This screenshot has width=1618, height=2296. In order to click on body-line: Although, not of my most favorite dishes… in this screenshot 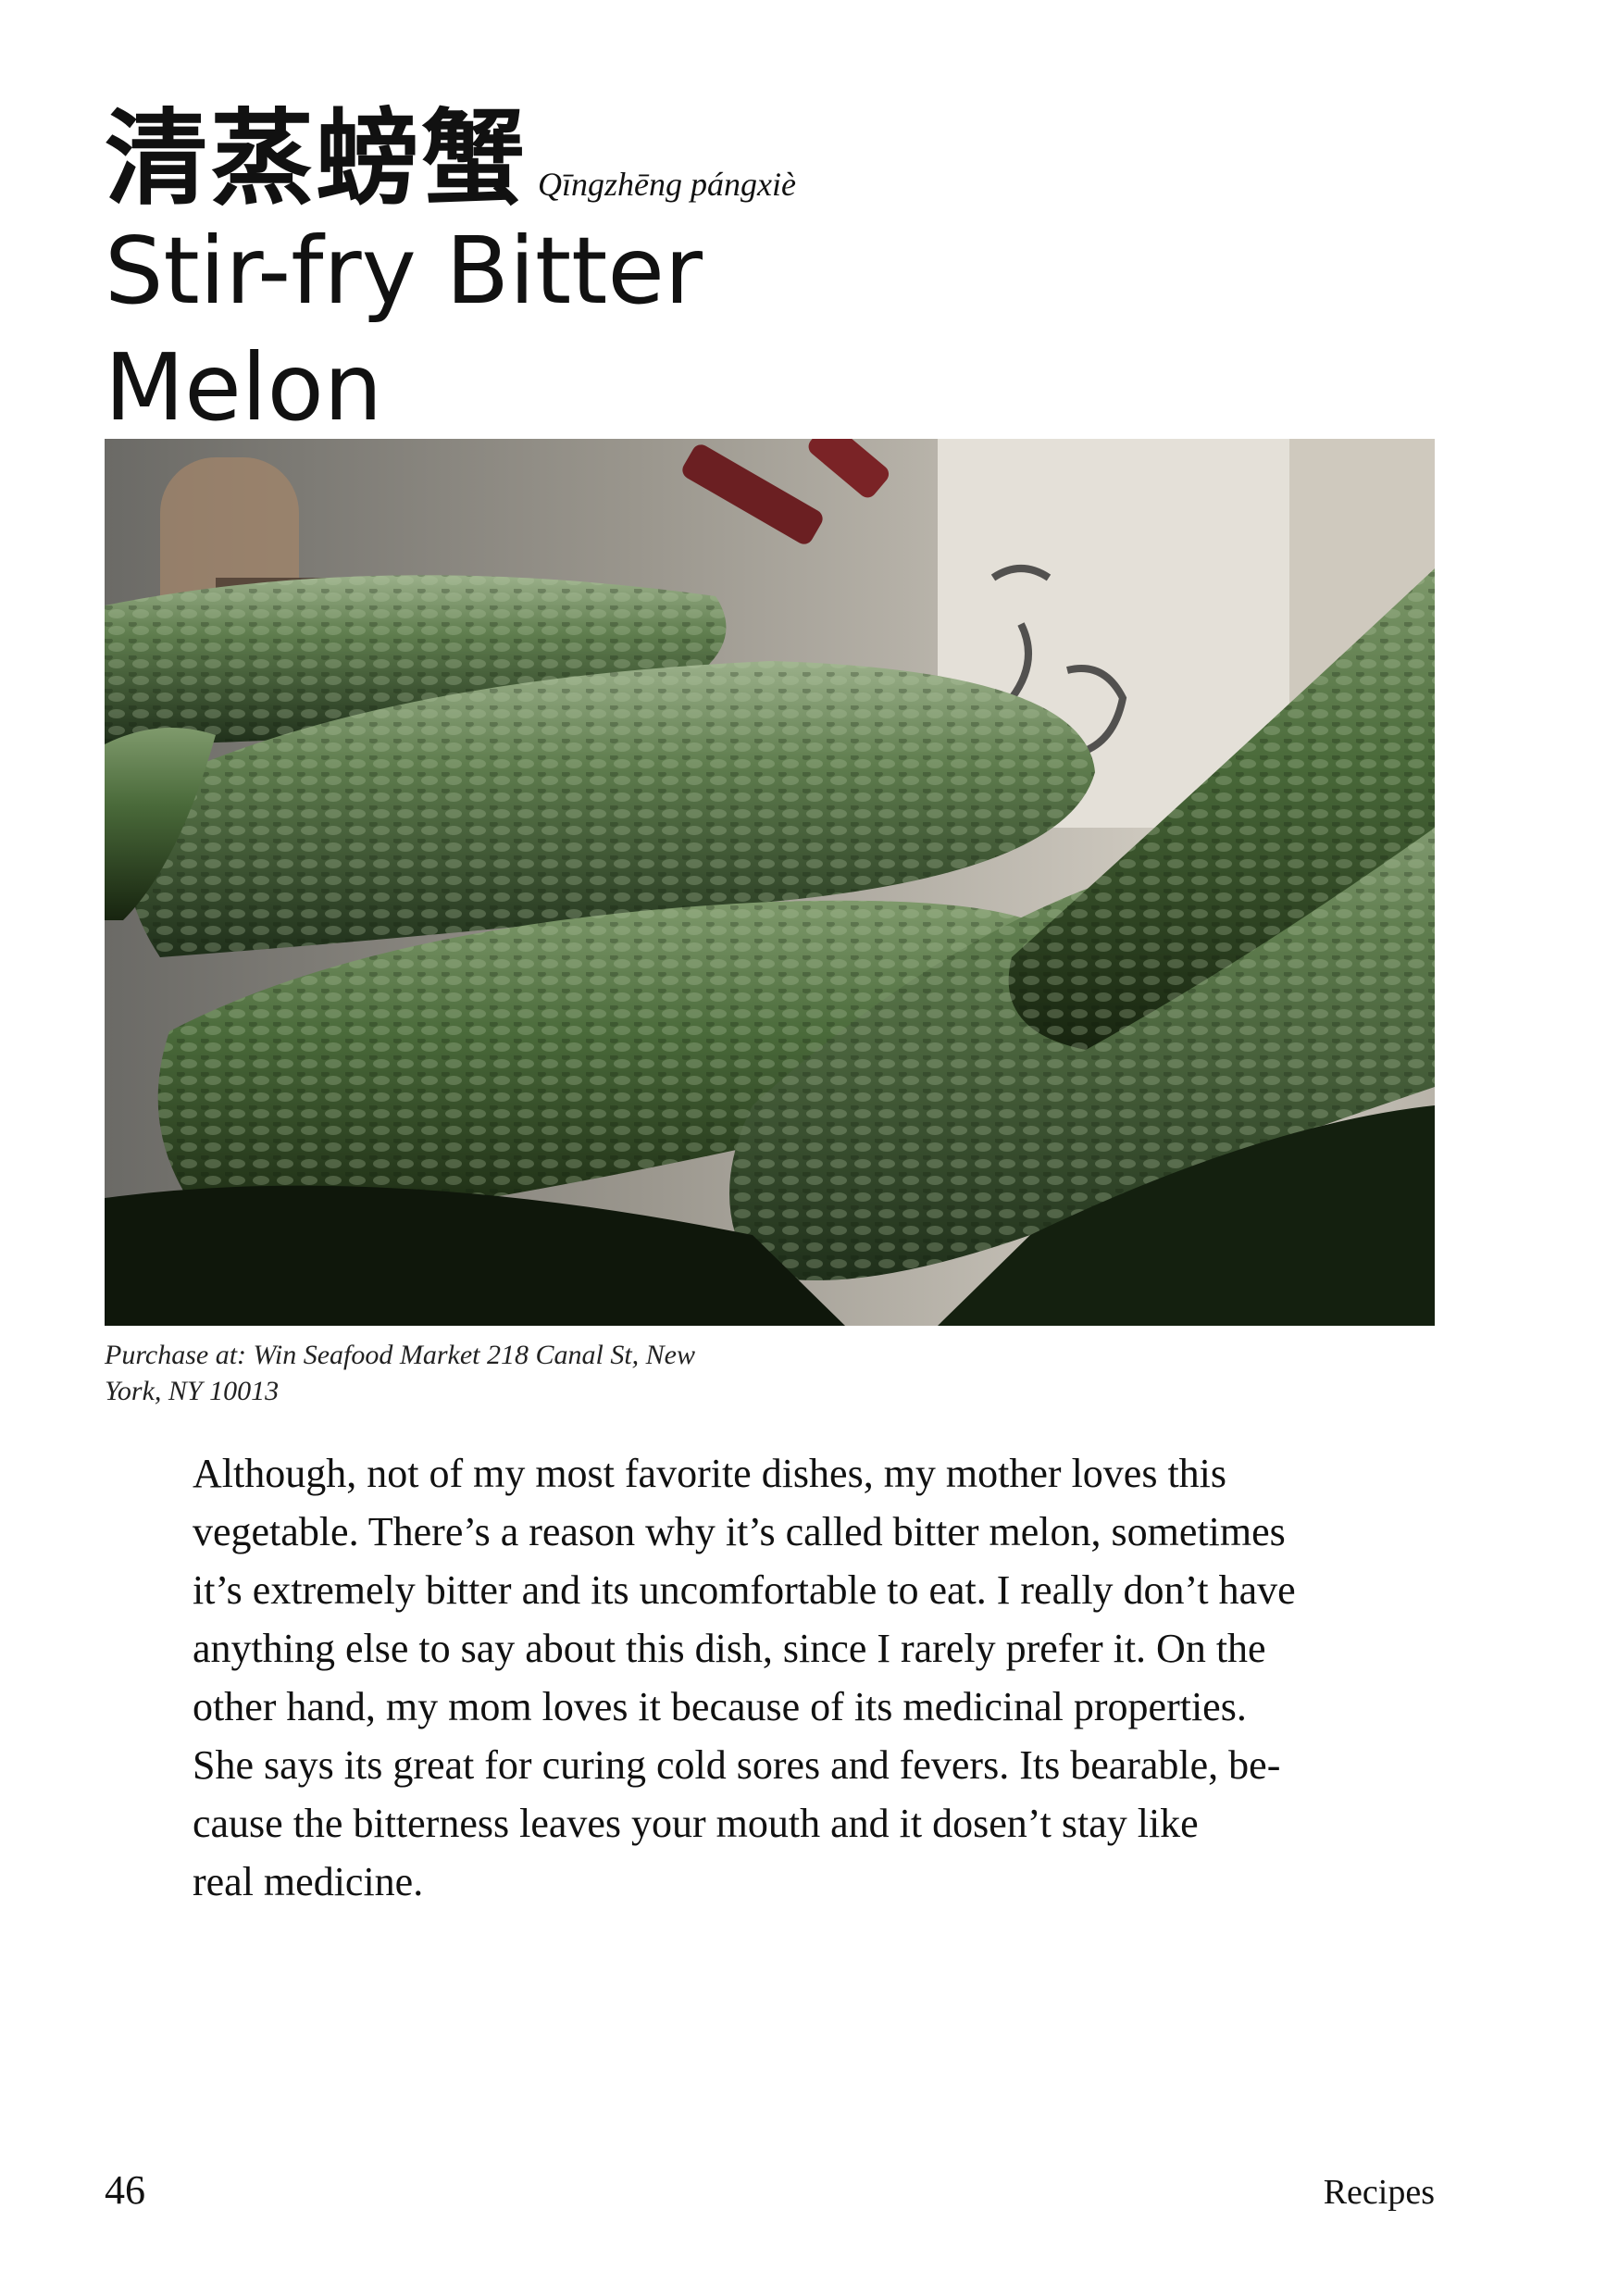, I will do `click(710, 1473)`.